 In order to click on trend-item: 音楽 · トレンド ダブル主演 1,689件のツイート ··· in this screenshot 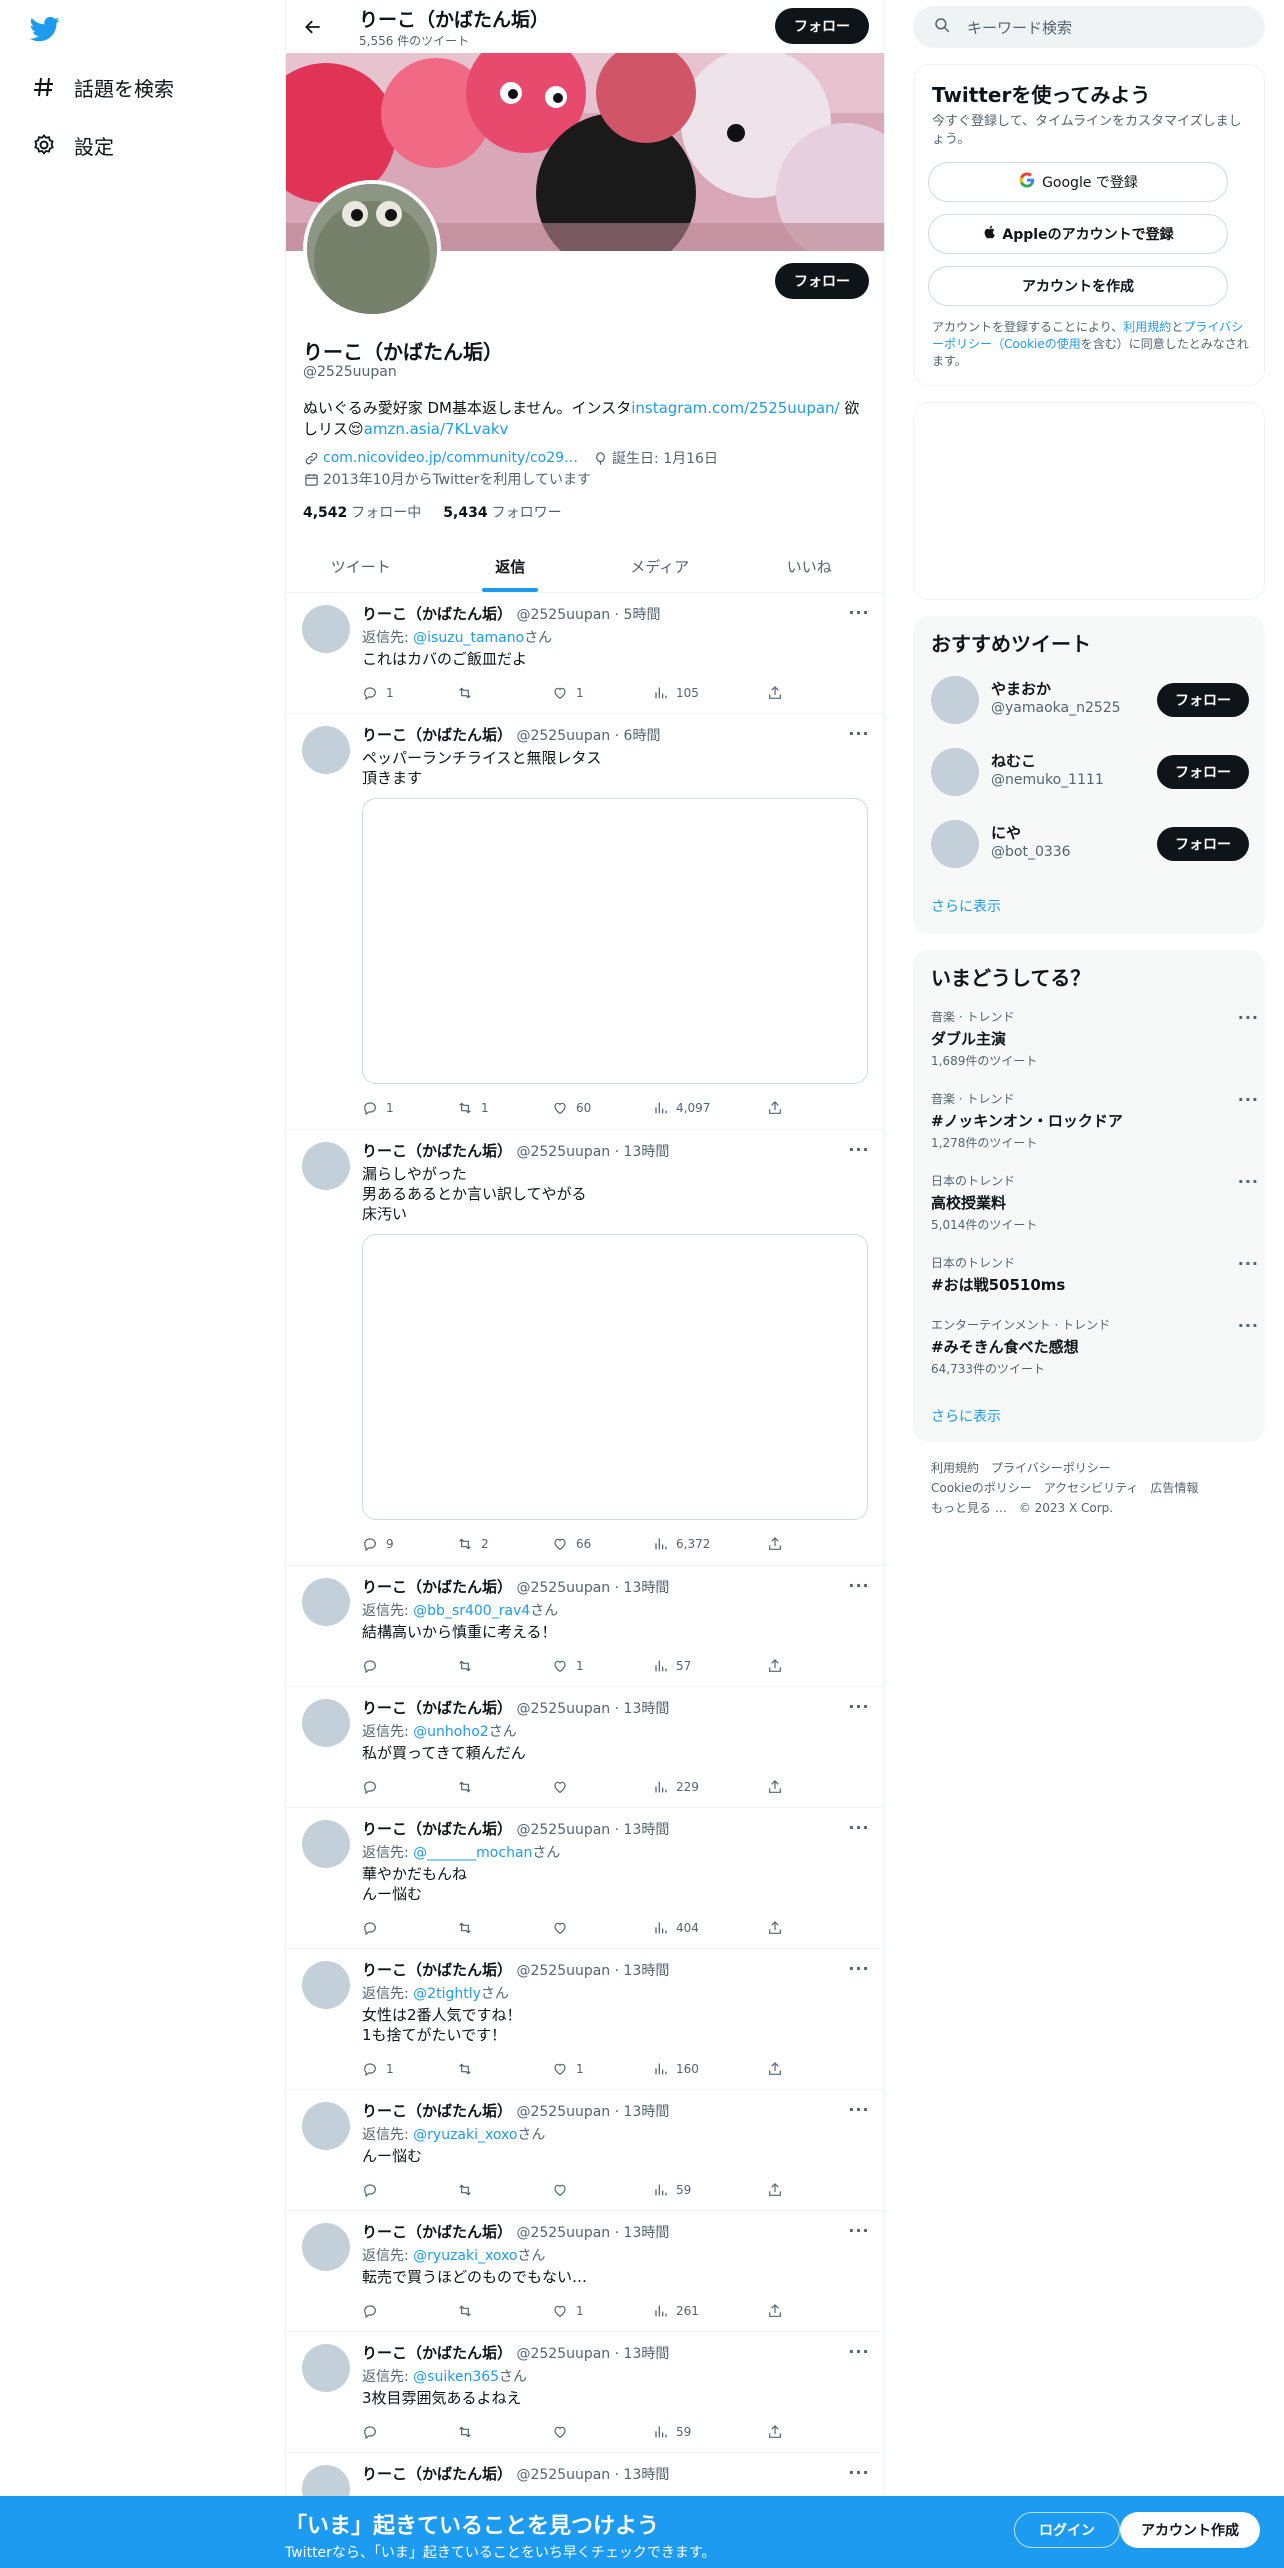, I will do `click(1094, 1038)`.